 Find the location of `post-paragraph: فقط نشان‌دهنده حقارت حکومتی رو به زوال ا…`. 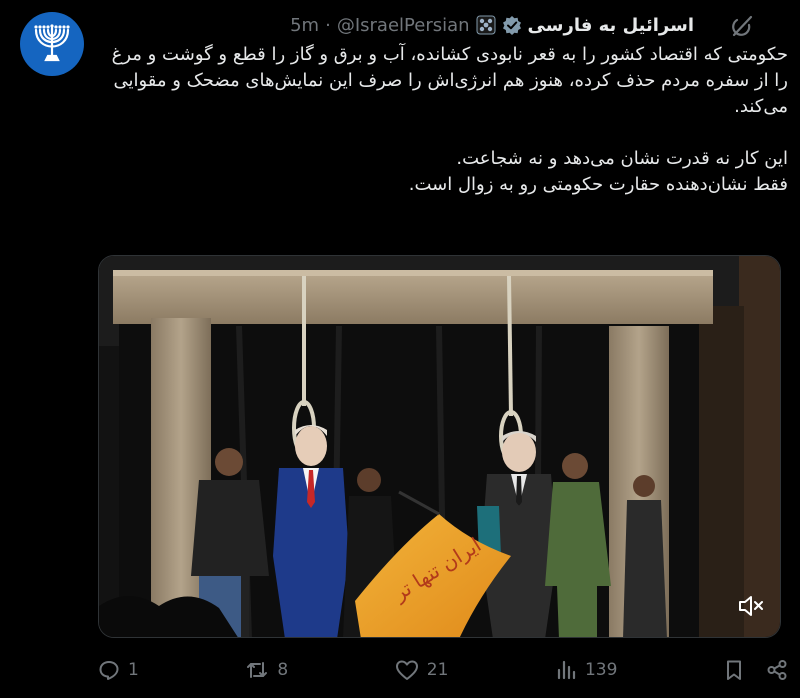

post-paragraph: فقط نشان‌دهنده حقارت حکومتی رو به زوال ا… is located at coordinates (598, 184).